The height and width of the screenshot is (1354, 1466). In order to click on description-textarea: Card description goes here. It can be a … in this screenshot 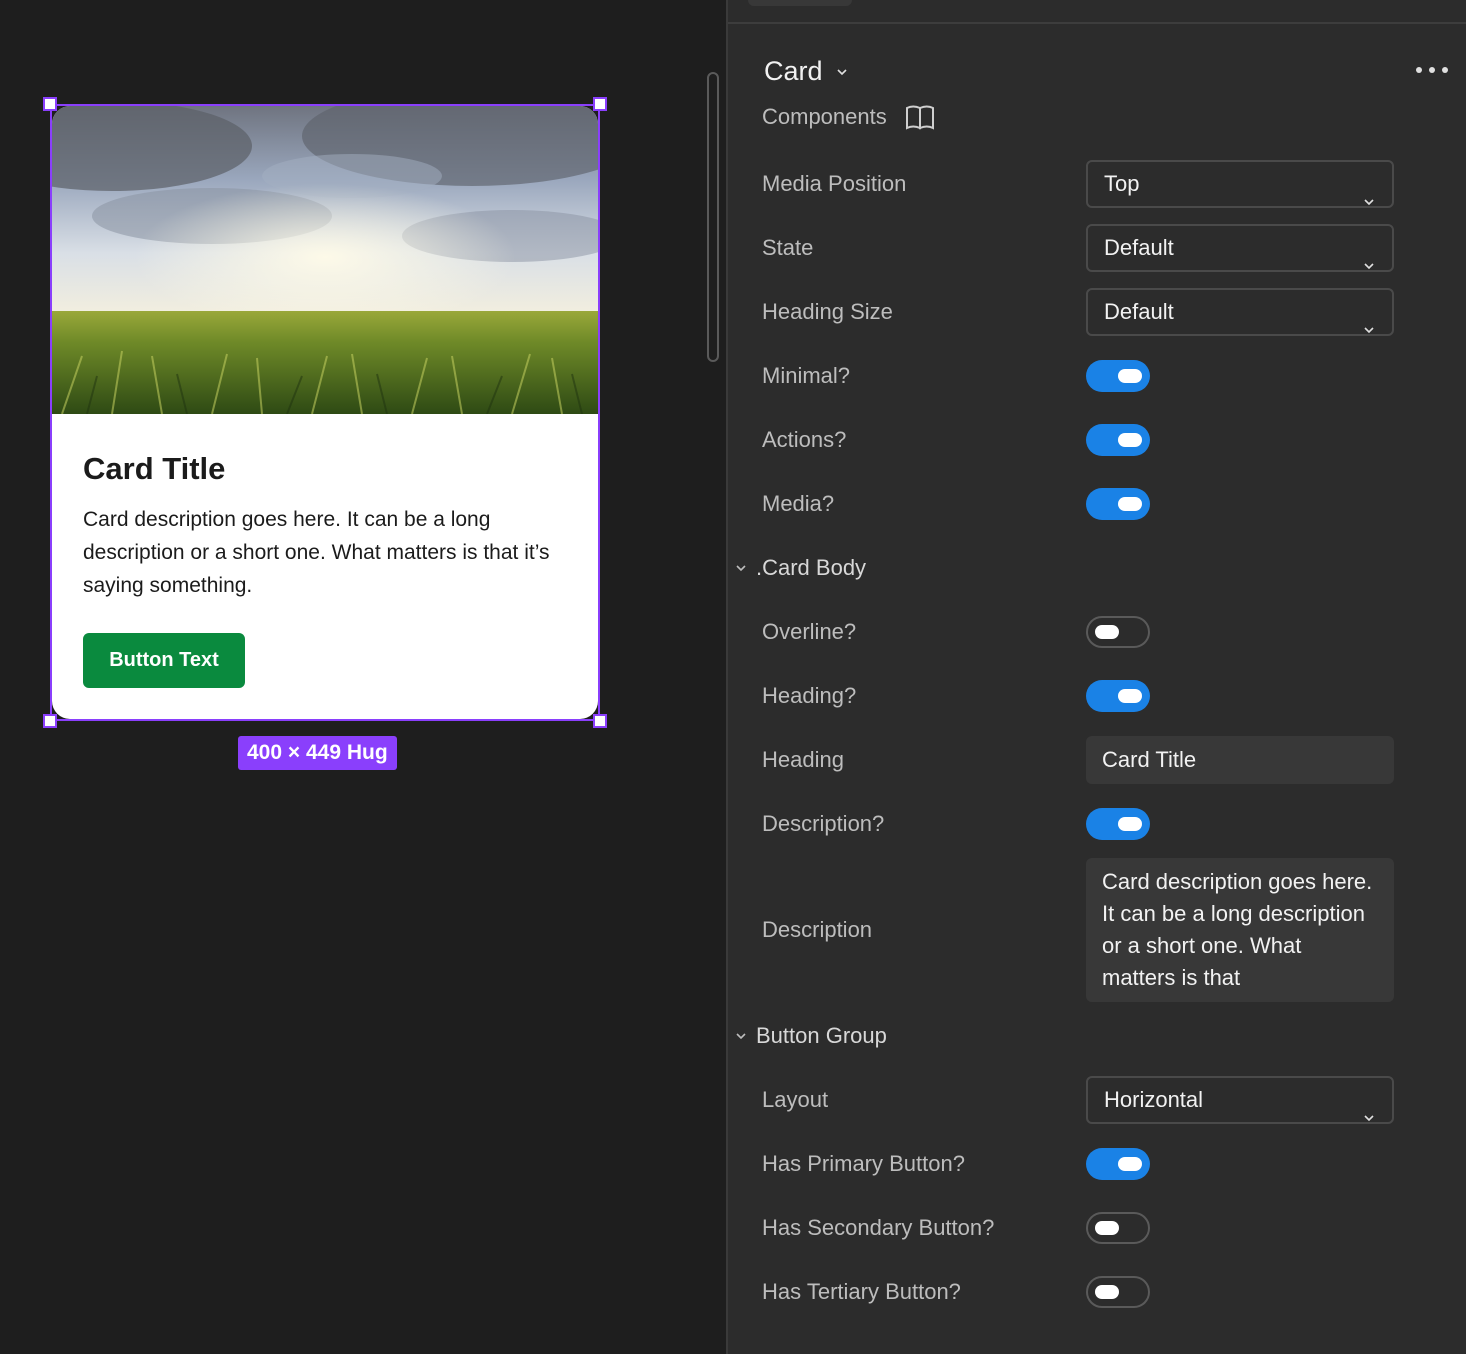, I will do `click(1240, 930)`.